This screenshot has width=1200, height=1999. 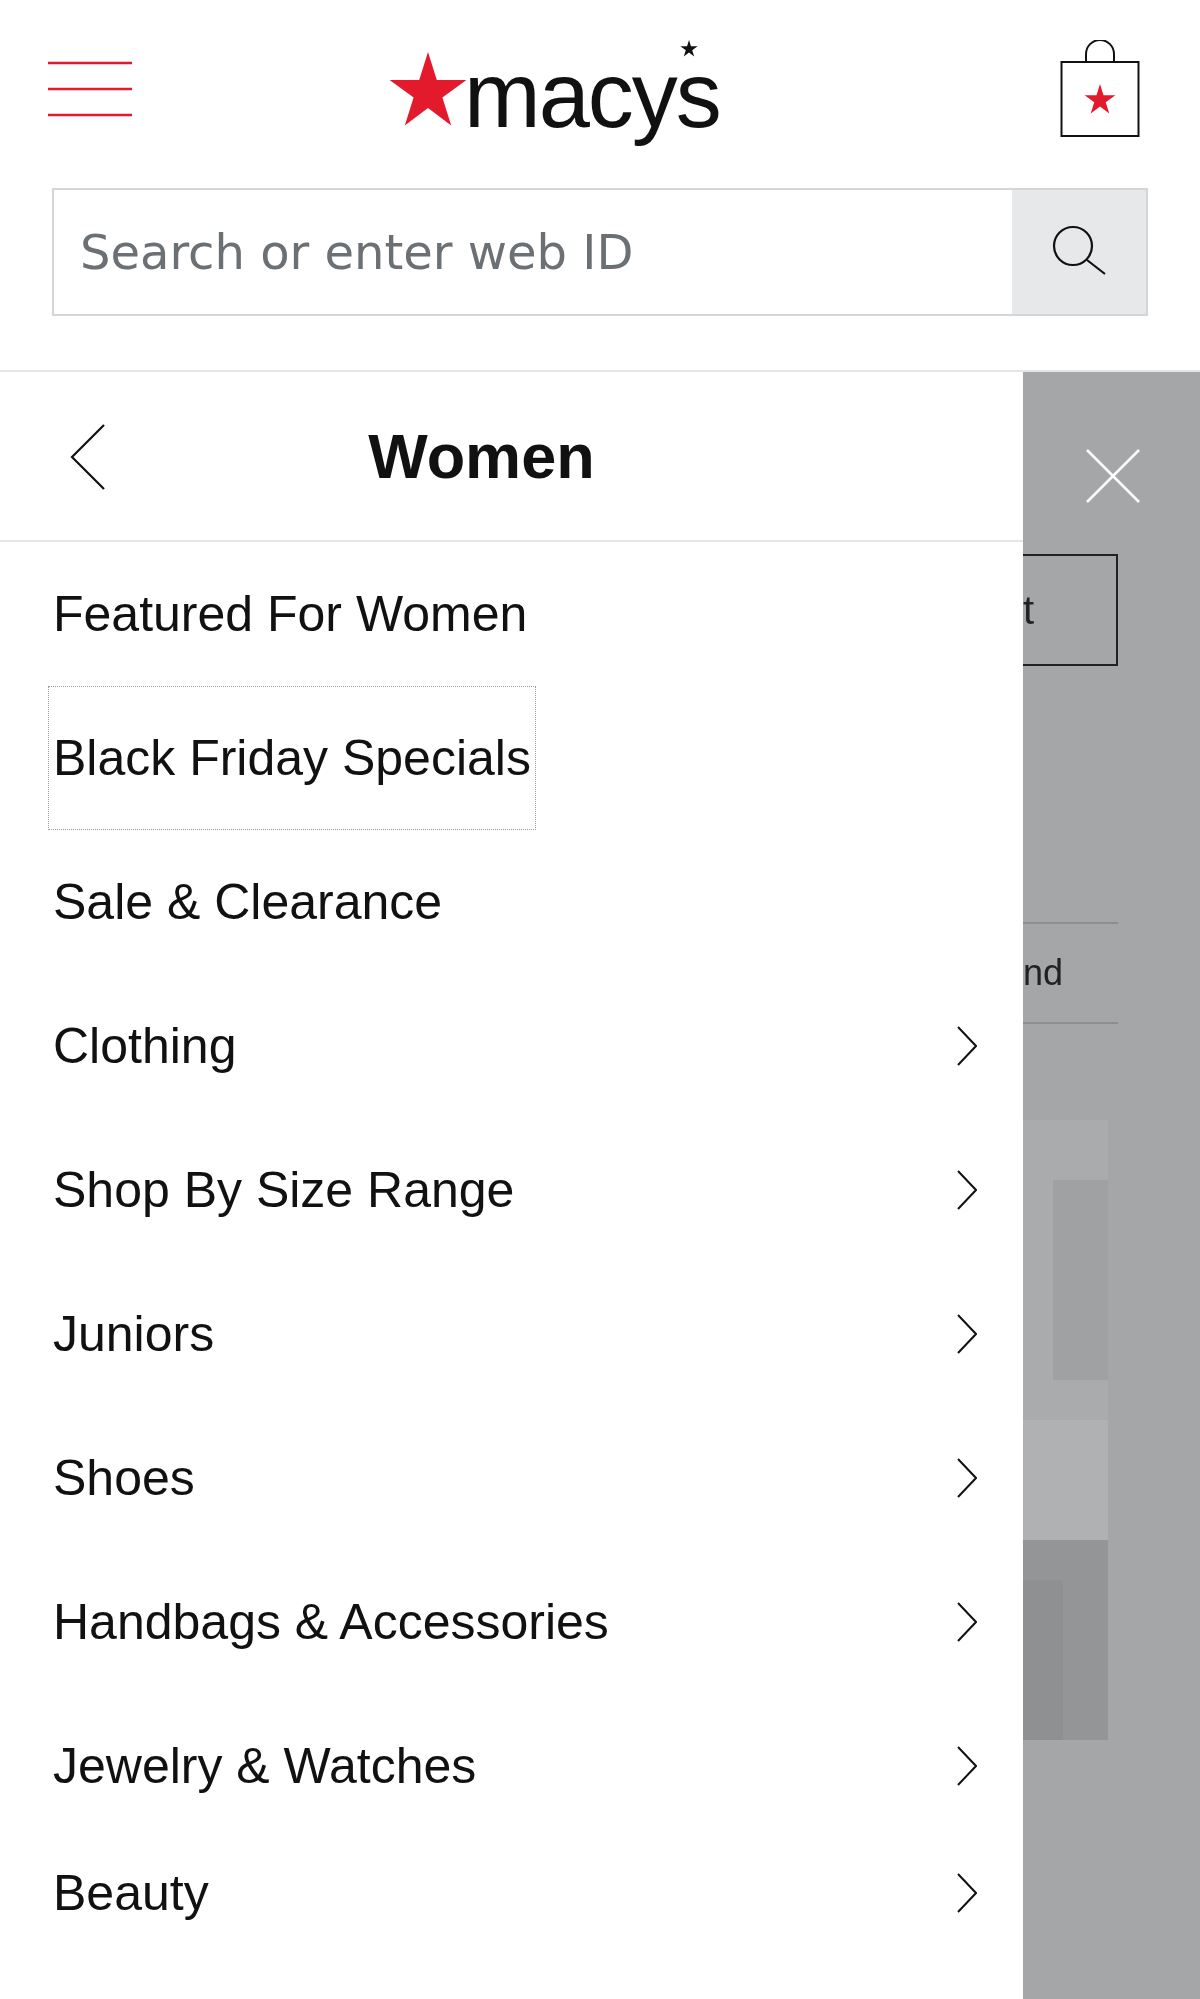 What do you see at coordinates (90, 89) in the screenshot?
I see `menu-icon` at bounding box center [90, 89].